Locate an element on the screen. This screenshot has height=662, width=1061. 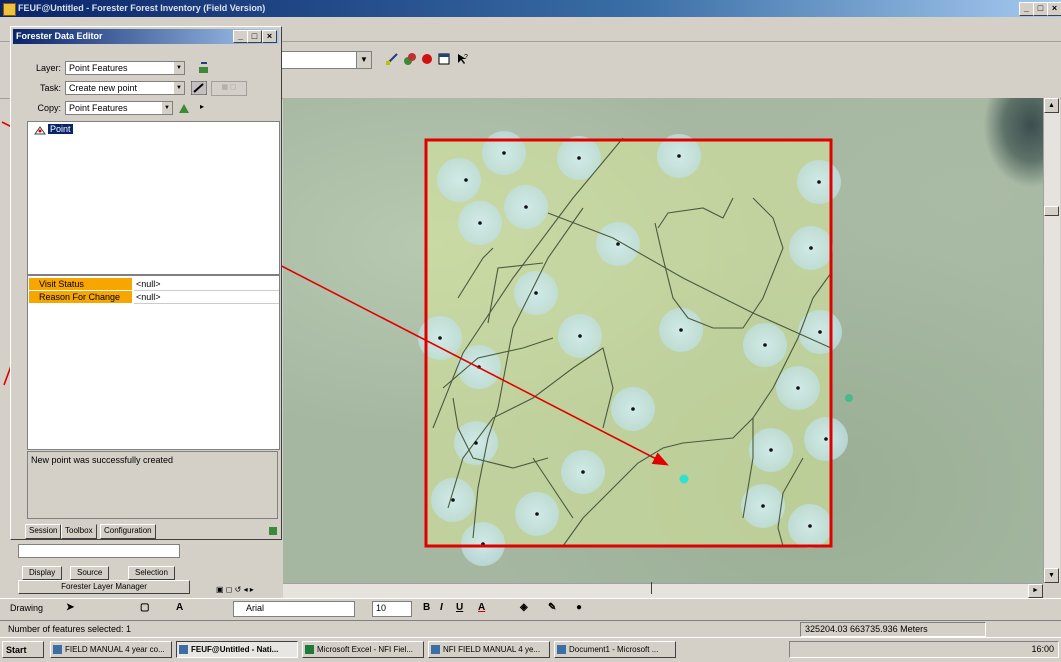
font-size-select: 10 is located at coordinates (392, 609).